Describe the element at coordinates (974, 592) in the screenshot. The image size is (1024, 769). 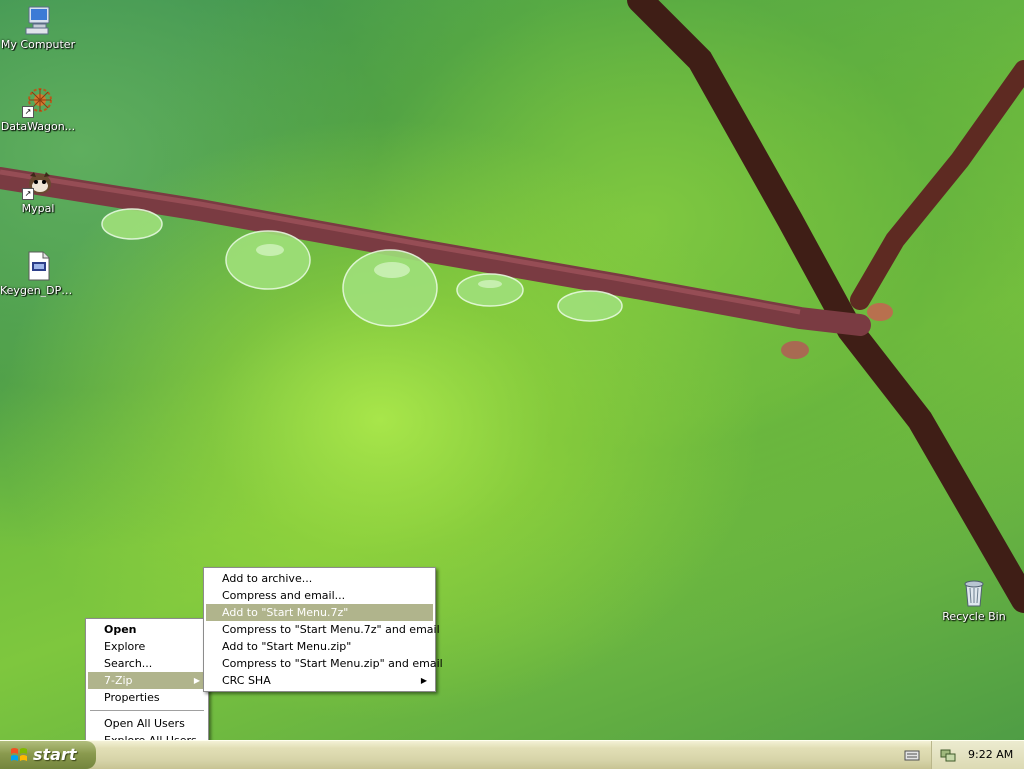
I see `recycle-bin-icon` at that location.